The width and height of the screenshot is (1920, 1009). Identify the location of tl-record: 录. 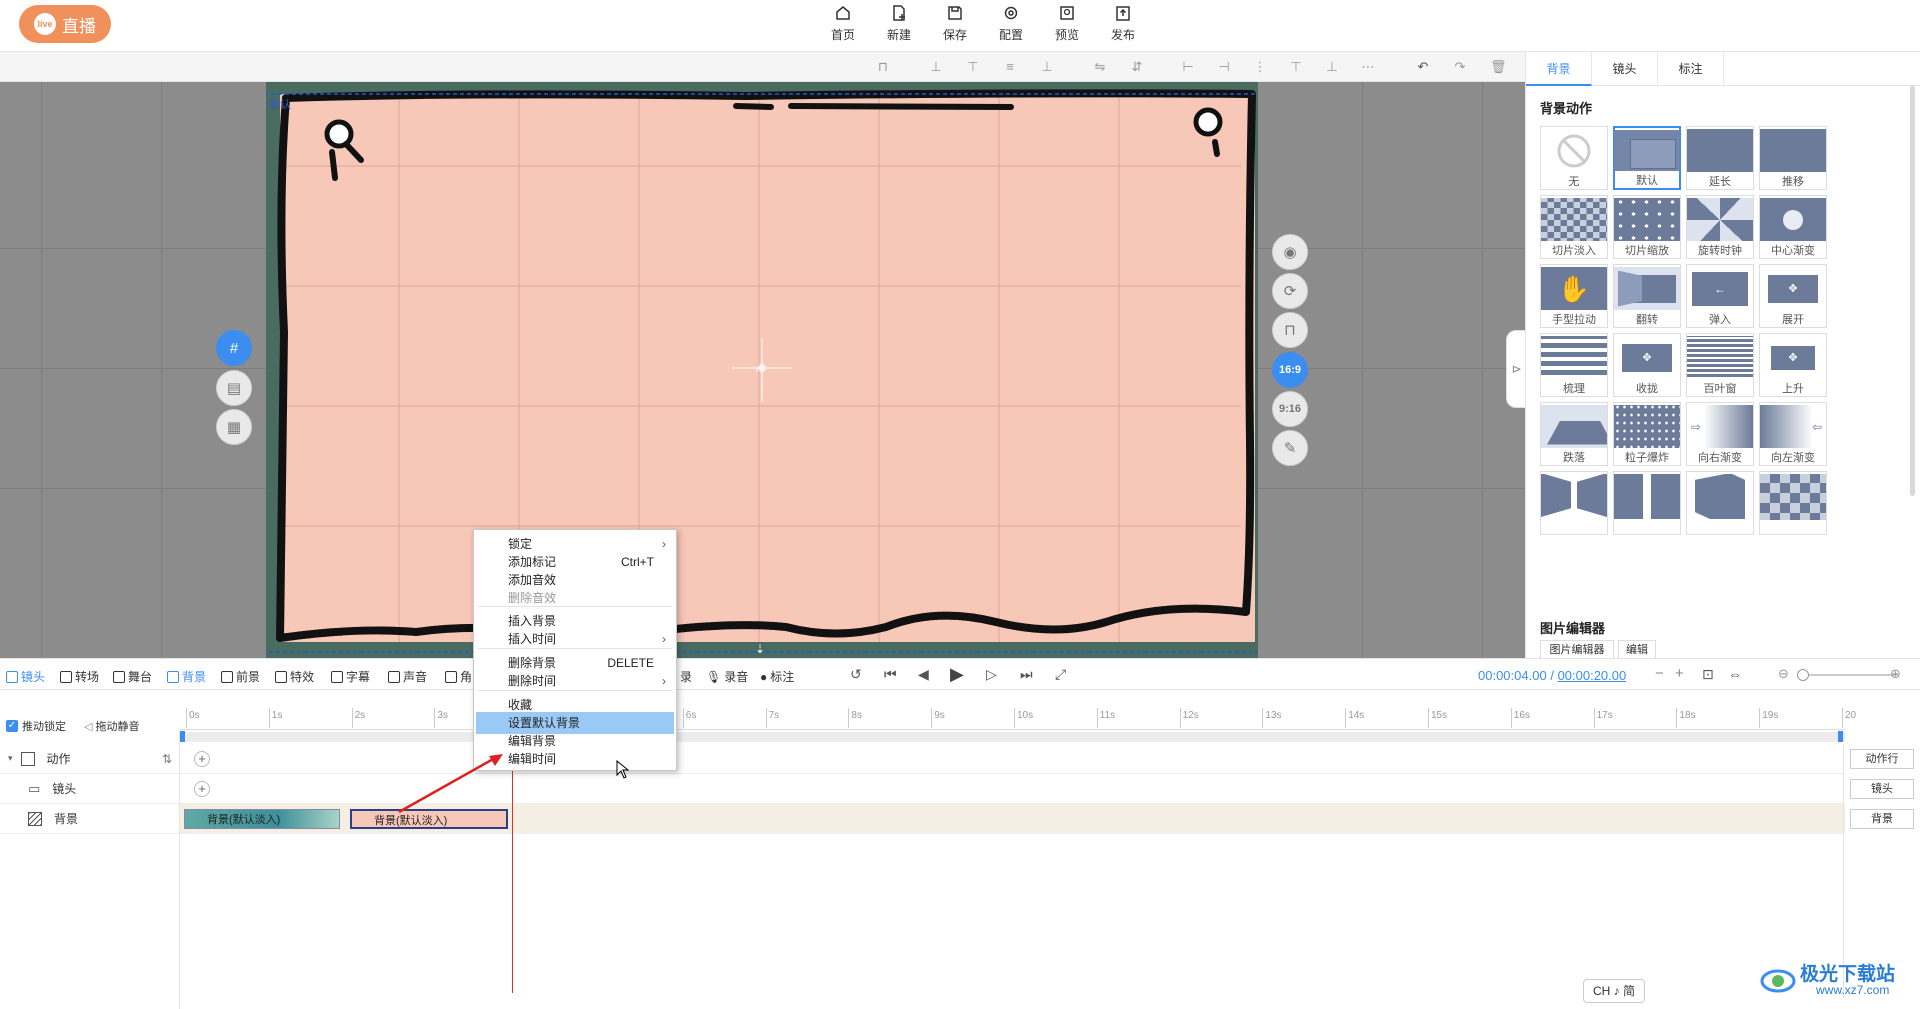
(686, 676).